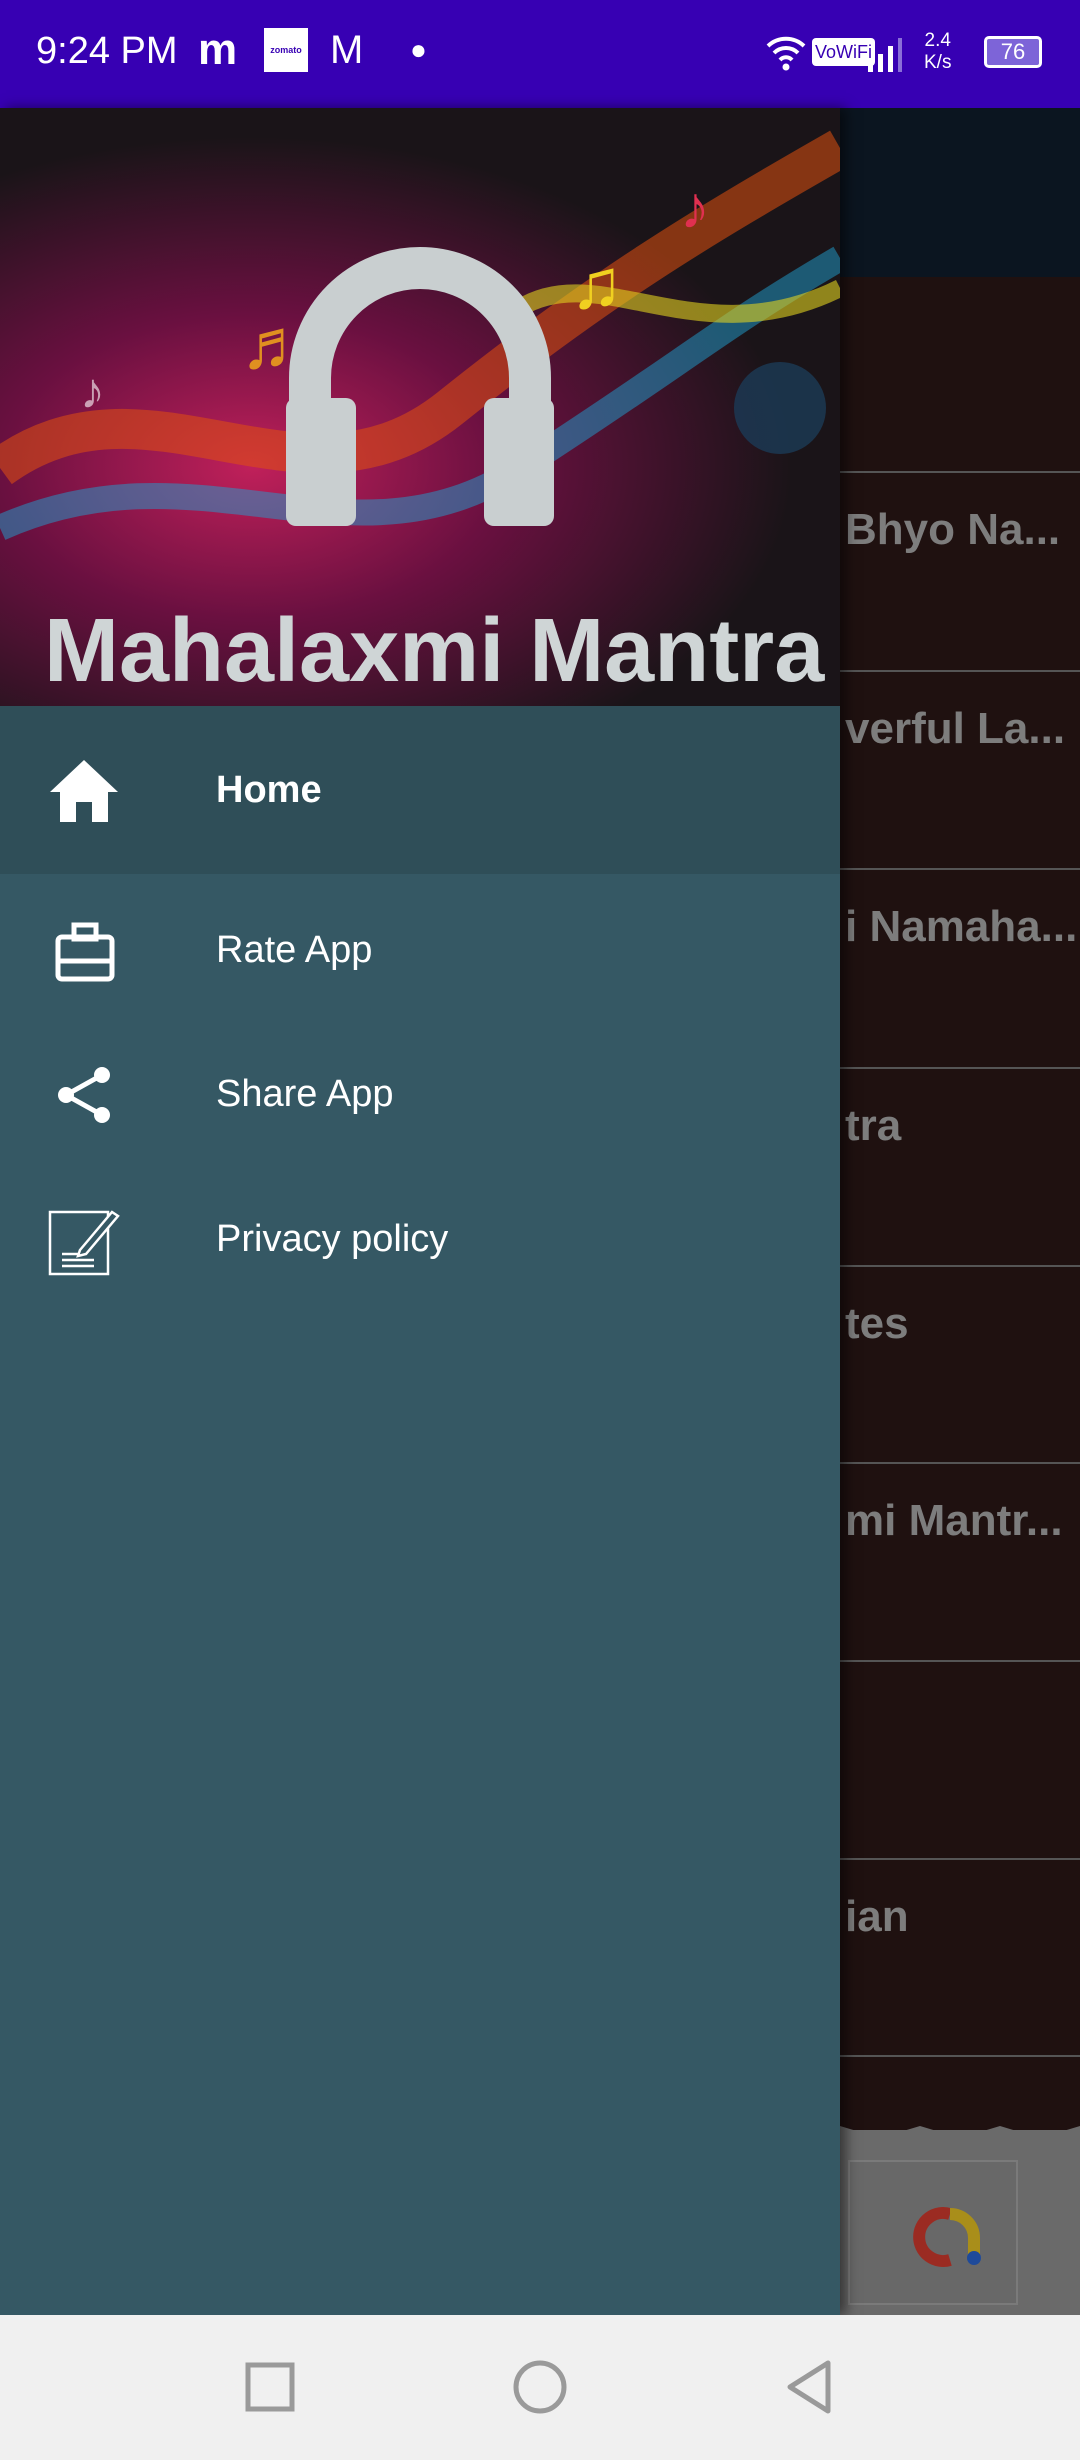 Image resolution: width=1080 pixels, height=2460 pixels. Describe the element at coordinates (85, 951) in the screenshot. I see `briefcase-icon` at that location.